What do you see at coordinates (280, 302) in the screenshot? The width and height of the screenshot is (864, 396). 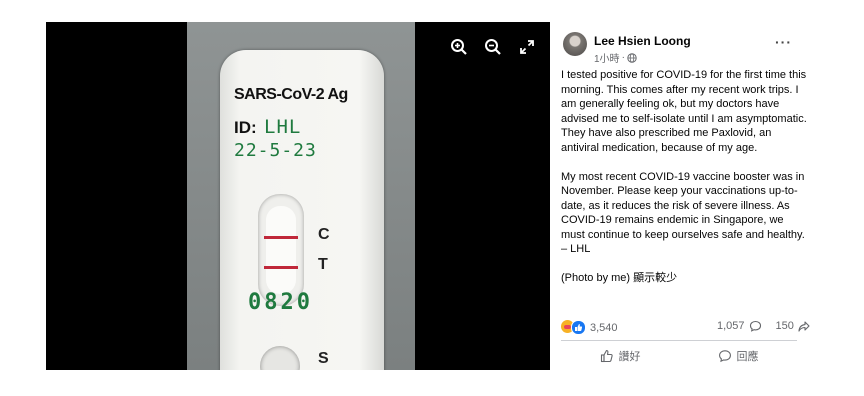 I see `handwritten-number: 0820` at bounding box center [280, 302].